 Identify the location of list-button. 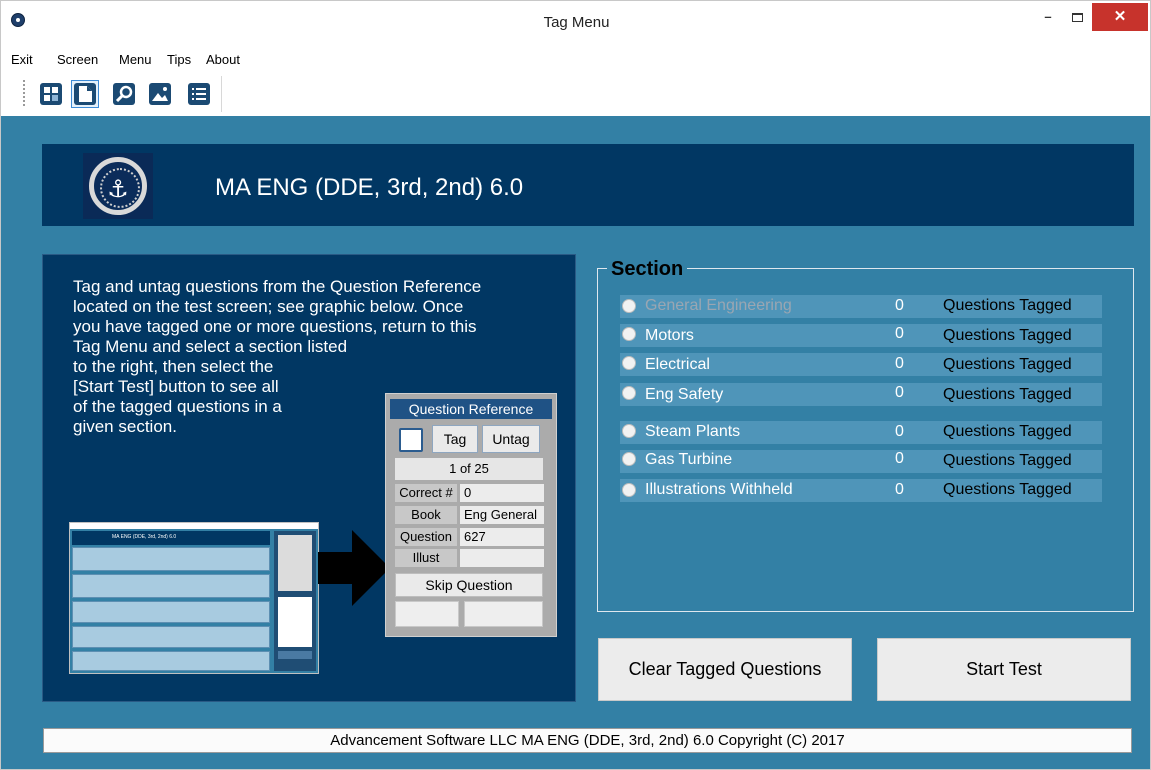
(199, 94).